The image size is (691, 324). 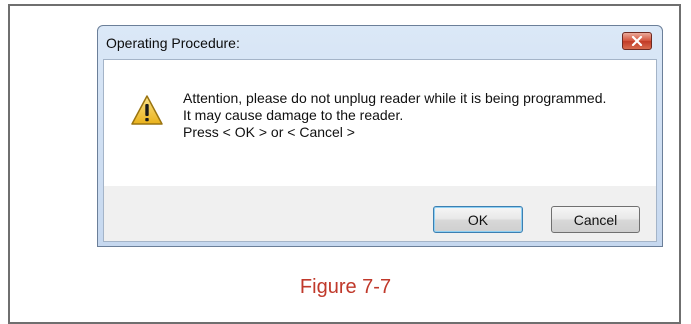 I want to click on close-button, so click(x=637, y=41).